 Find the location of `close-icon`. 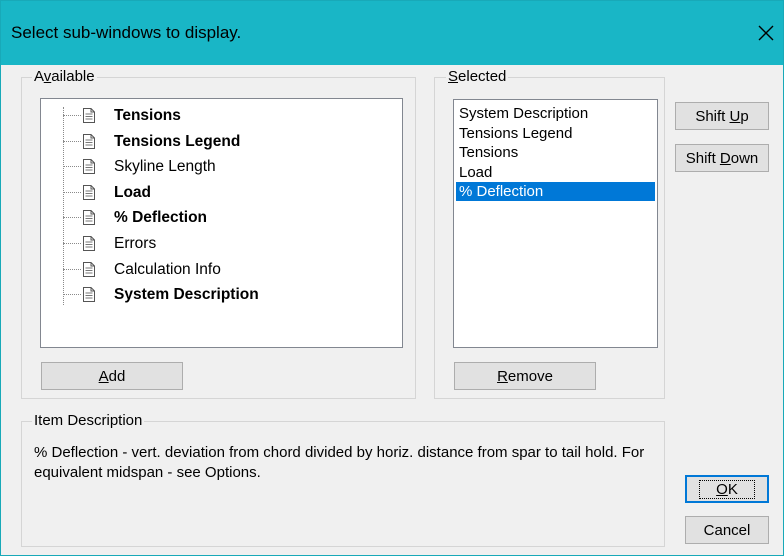

close-icon is located at coordinates (766, 33).